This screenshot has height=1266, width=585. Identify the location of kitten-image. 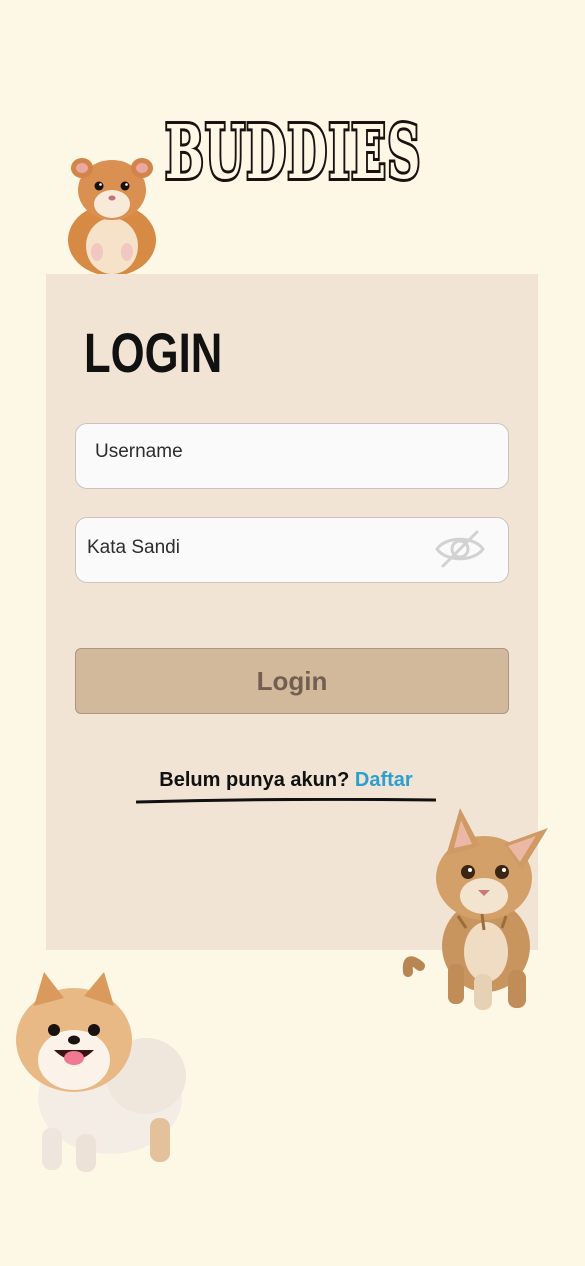
(475, 909).